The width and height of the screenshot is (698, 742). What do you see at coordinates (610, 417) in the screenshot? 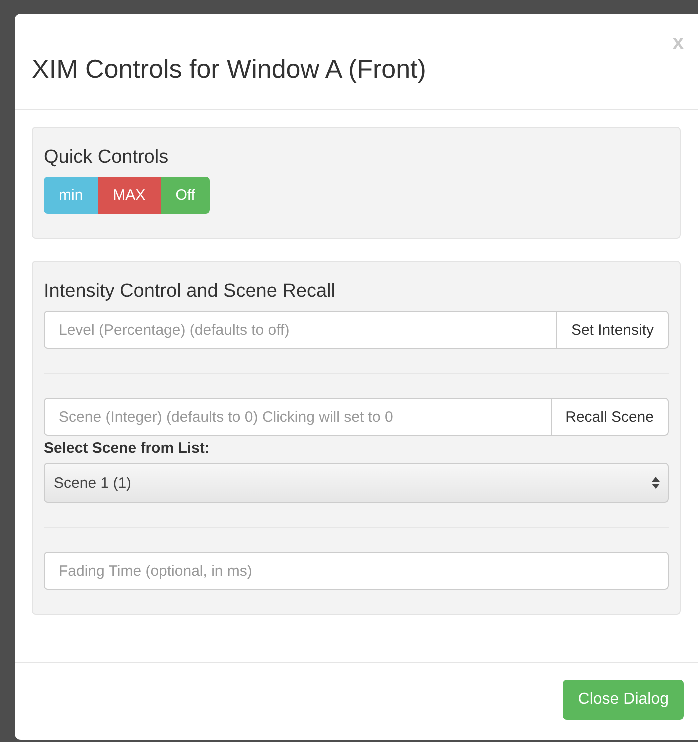
I see `recall-scene-button: Recall Scene` at bounding box center [610, 417].